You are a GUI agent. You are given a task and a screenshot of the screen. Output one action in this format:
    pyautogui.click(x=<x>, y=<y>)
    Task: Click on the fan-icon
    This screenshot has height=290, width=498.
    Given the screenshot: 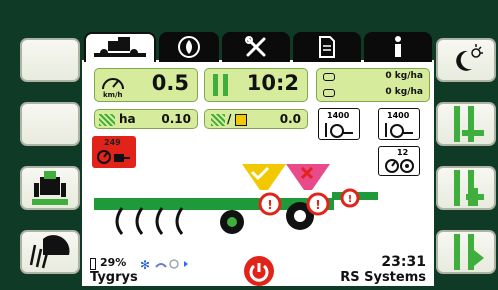 What is the action you would take?
    pyautogui.click(x=399, y=166)
    